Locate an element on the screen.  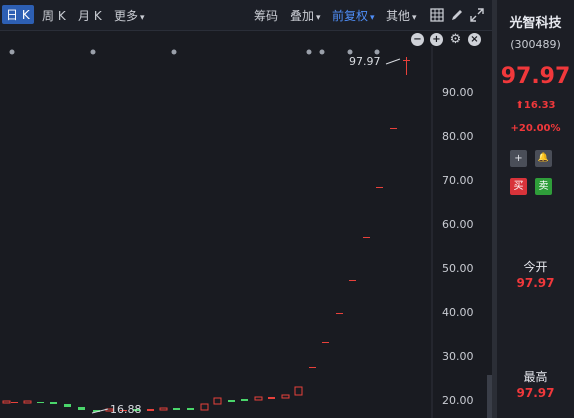
close-icon: × is located at coordinates (474, 39).